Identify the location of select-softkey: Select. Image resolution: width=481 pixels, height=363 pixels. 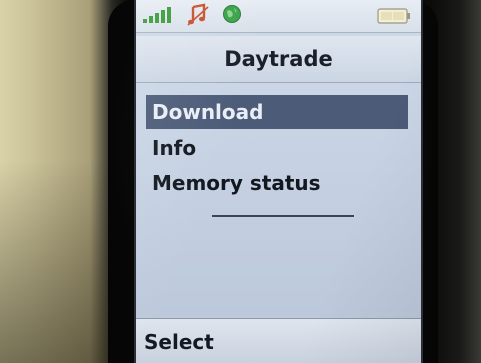
(179, 342).